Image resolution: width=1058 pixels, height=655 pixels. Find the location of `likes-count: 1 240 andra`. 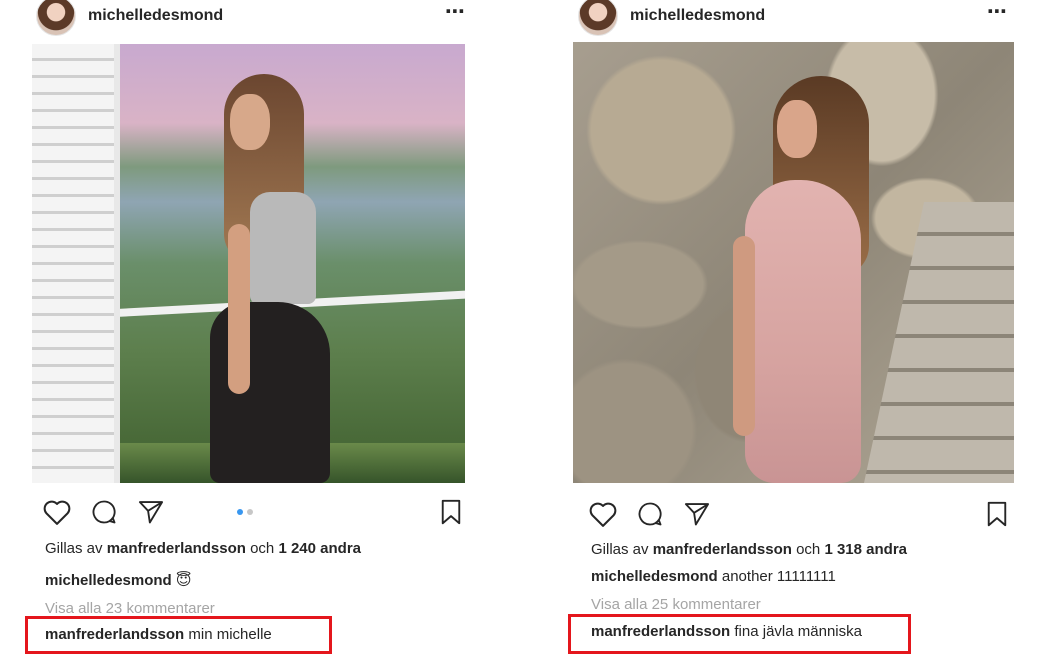

likes-count: 1 240 andra is located at coordinates (319, 548).